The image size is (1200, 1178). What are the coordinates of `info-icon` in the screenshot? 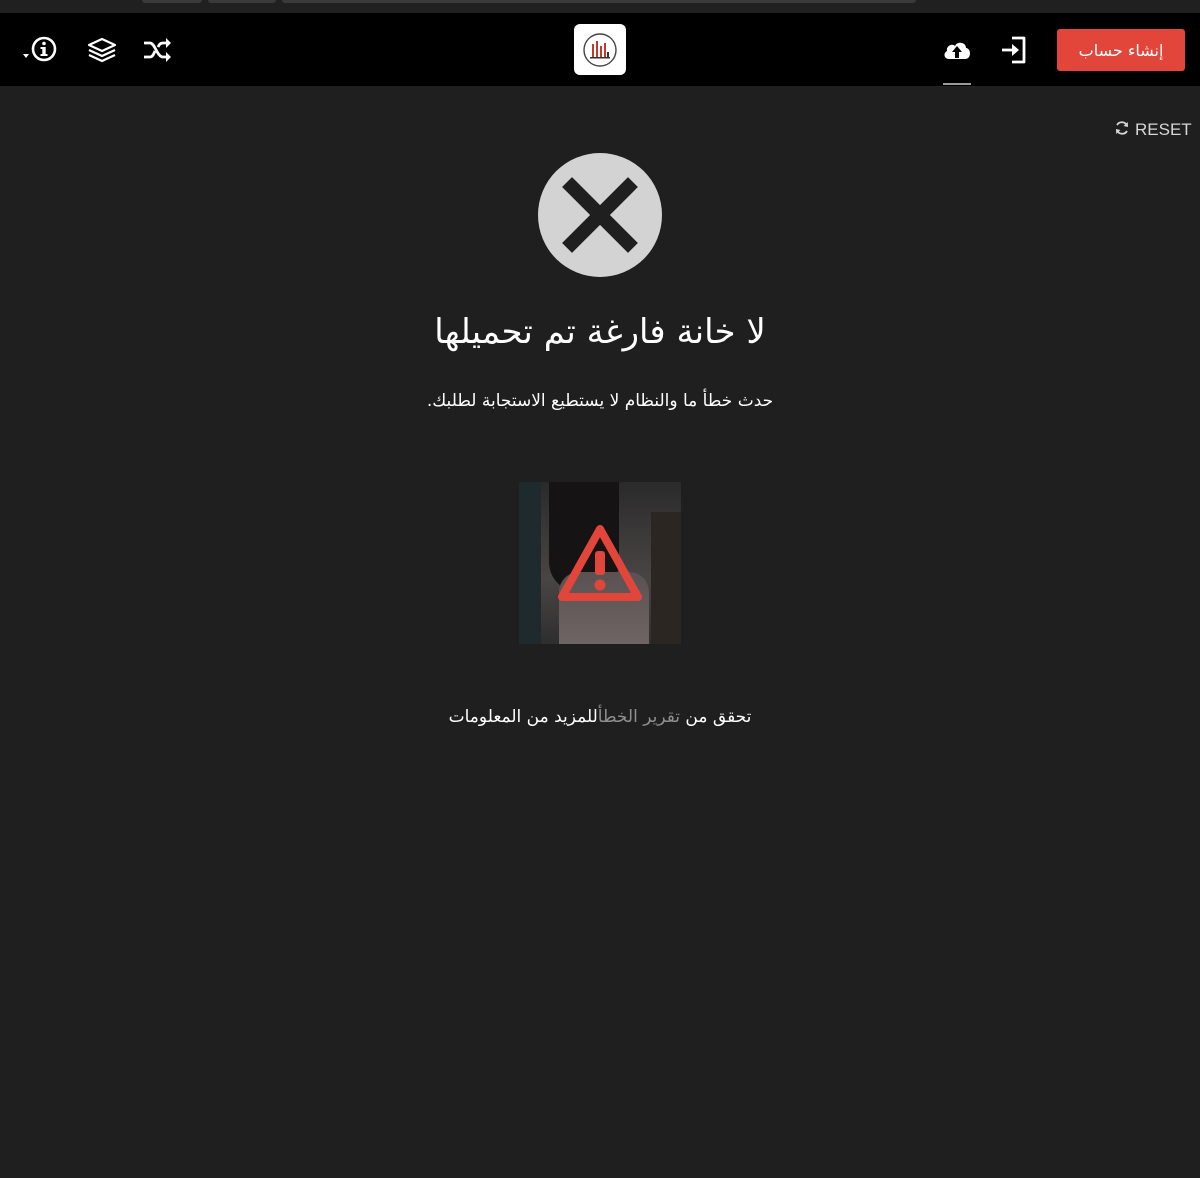 It's located at (42, 50).